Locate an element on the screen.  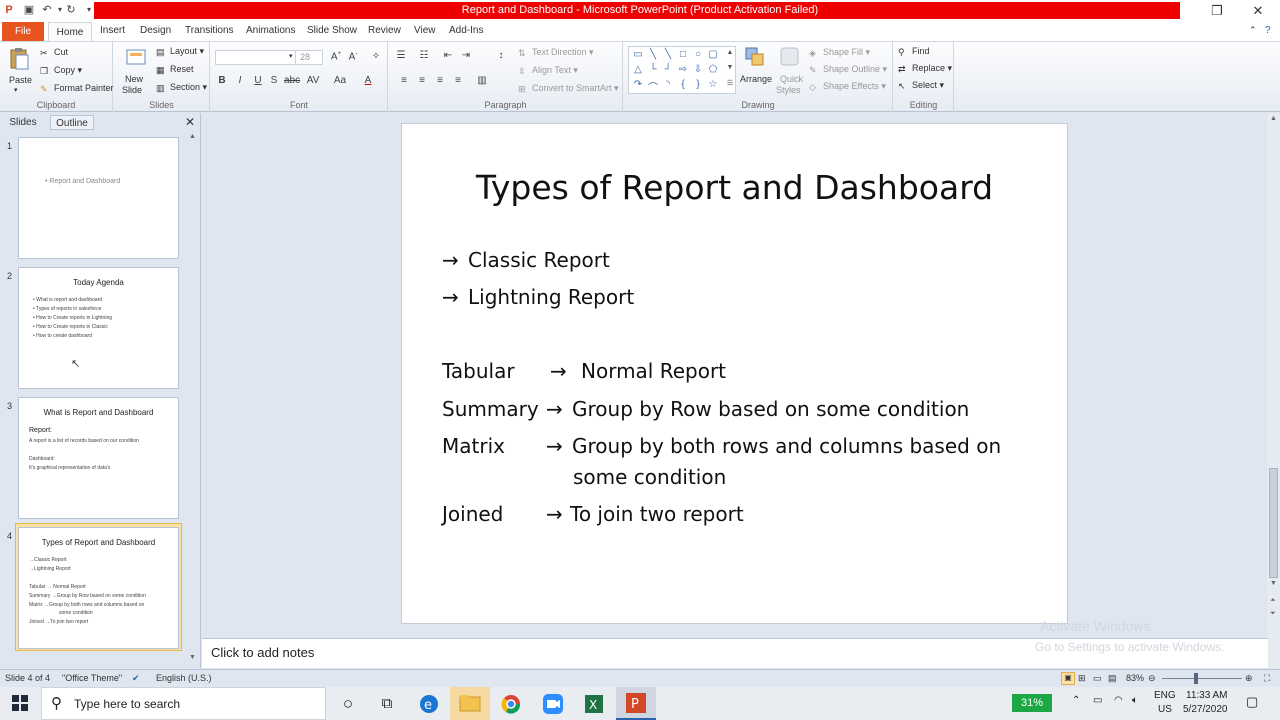
taskbar-search-box: ⚲ Type here to search is located at coordinates (183, 703).